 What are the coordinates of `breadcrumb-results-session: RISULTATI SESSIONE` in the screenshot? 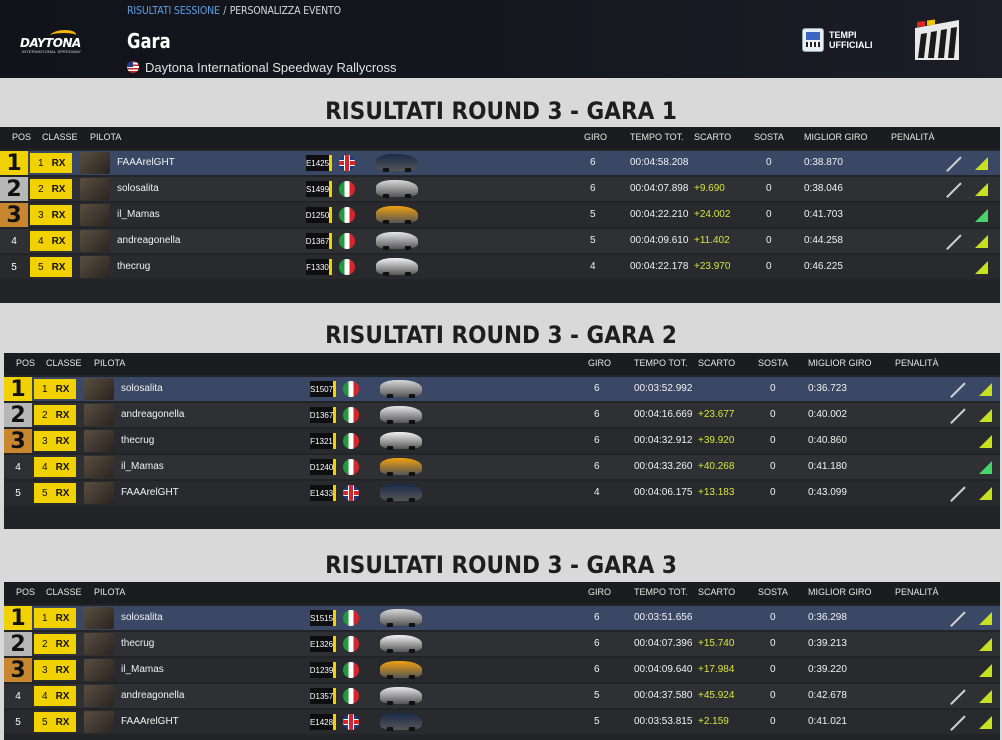 It's located at (173, 10).